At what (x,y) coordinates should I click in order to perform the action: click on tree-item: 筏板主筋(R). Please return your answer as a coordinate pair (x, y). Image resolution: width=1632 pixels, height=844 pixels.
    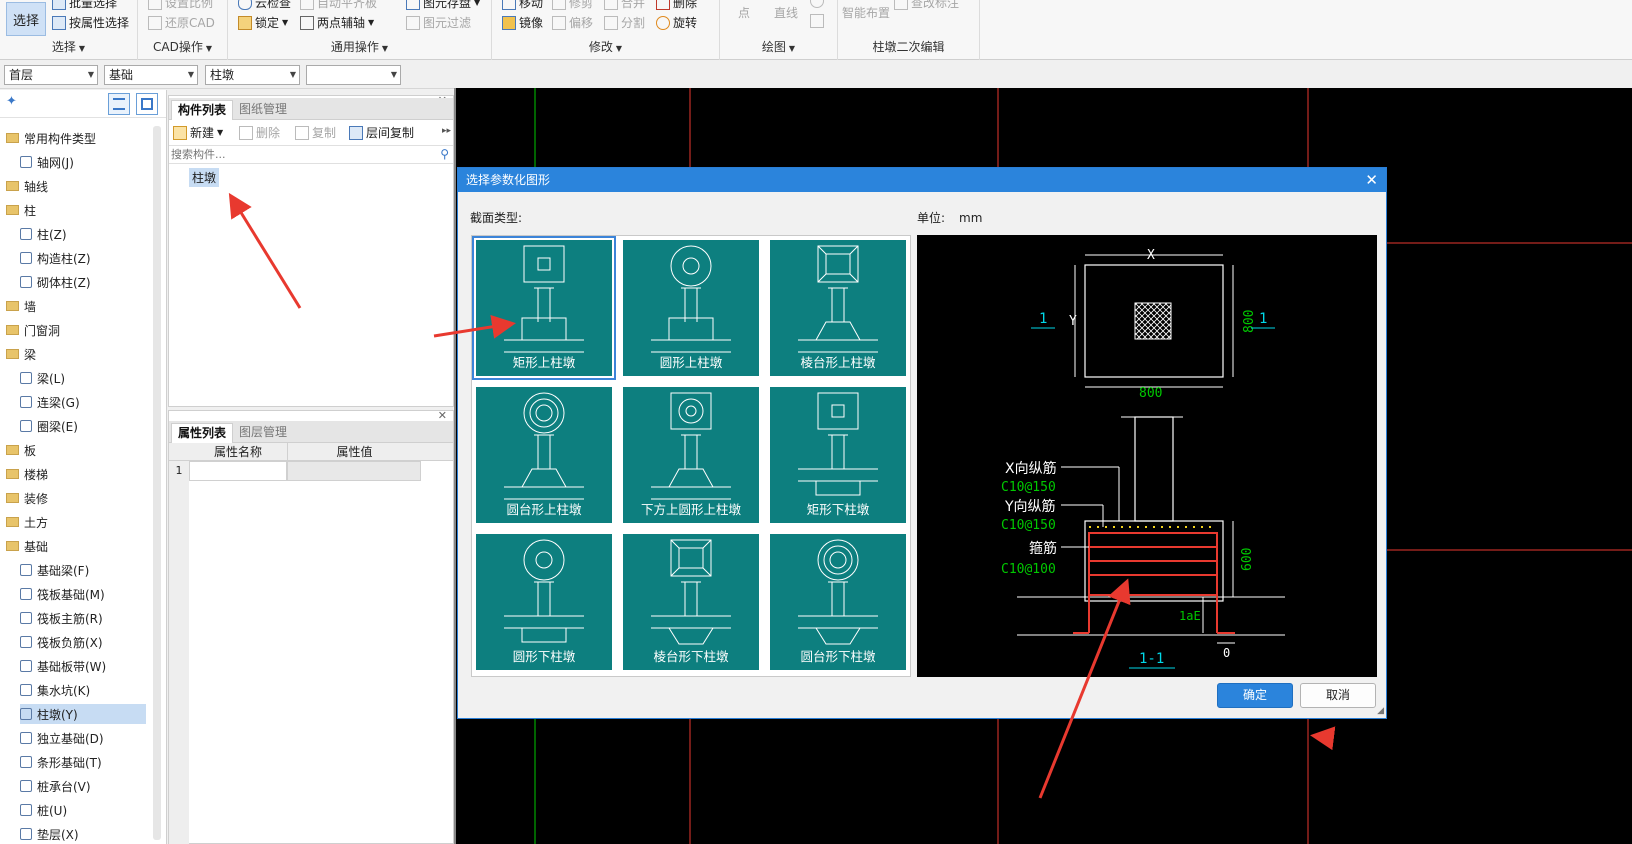
    Looking at the image, I should click on (83, 618).